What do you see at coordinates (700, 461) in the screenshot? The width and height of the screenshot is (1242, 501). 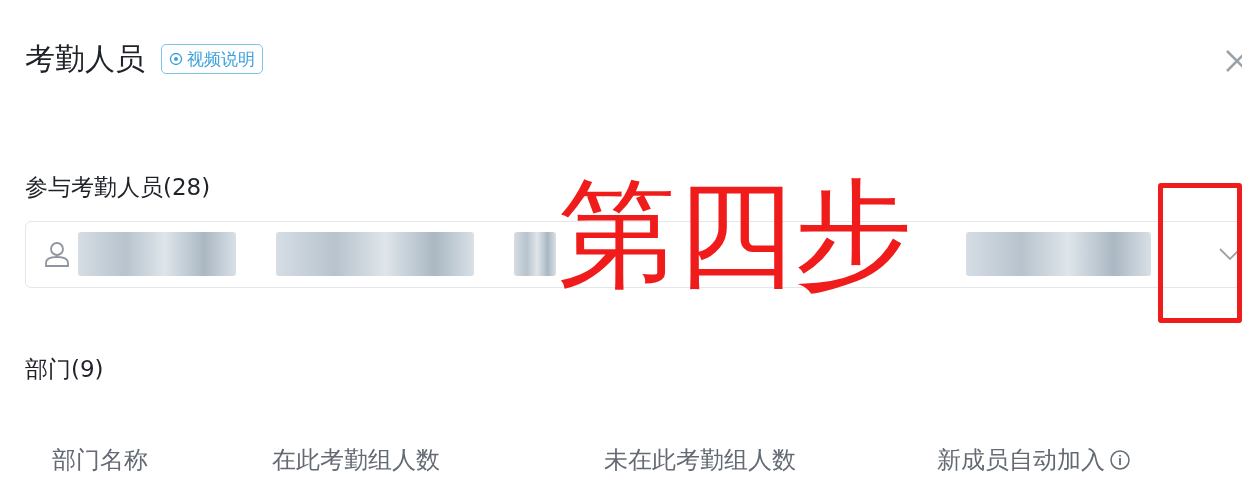 I see `column-header: 未在此考勤组人数` at bounding box center [700, 461].